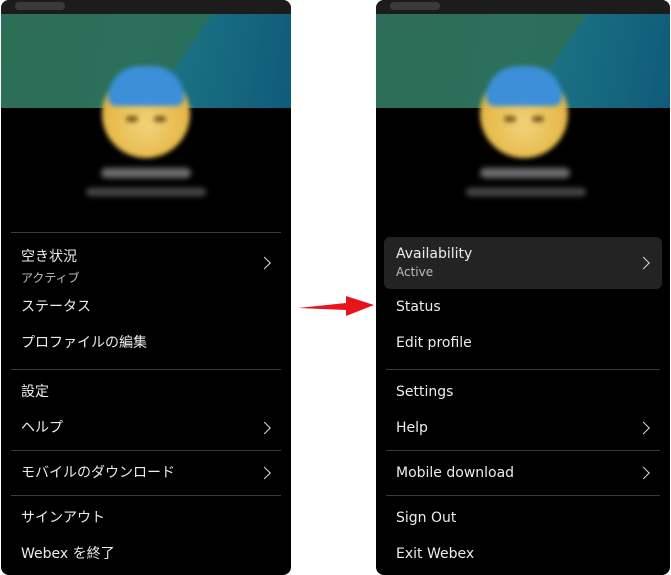 The image size is (671, 575). I want to click on edit-profile-menu-item: プロファイルの編集, so click(146, 343).